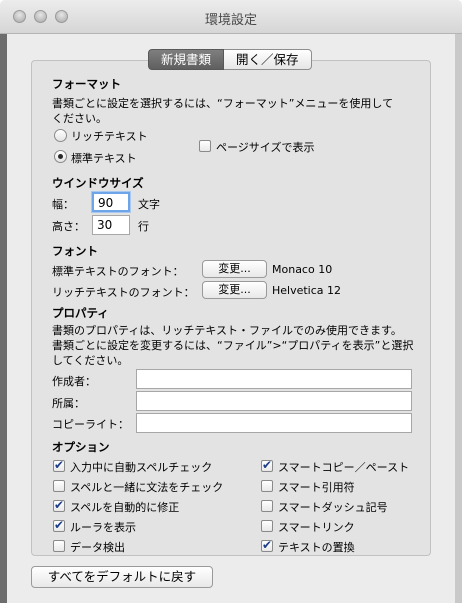 This screenshot has height=603, width=462. Describe the element at coordinates (267, 506) in the screenshot. I see `smart-dashes-checkbox` at that location.